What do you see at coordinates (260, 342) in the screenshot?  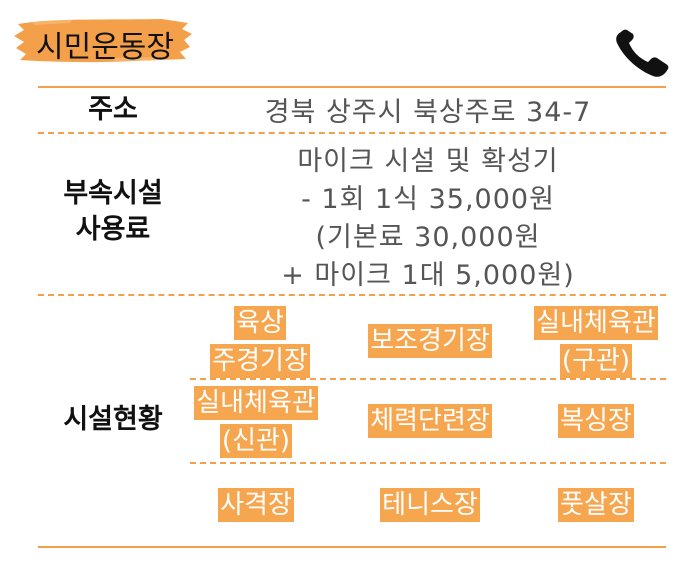 I see `facility-item: 육상 주경기장` at bounding box center [260, 342].